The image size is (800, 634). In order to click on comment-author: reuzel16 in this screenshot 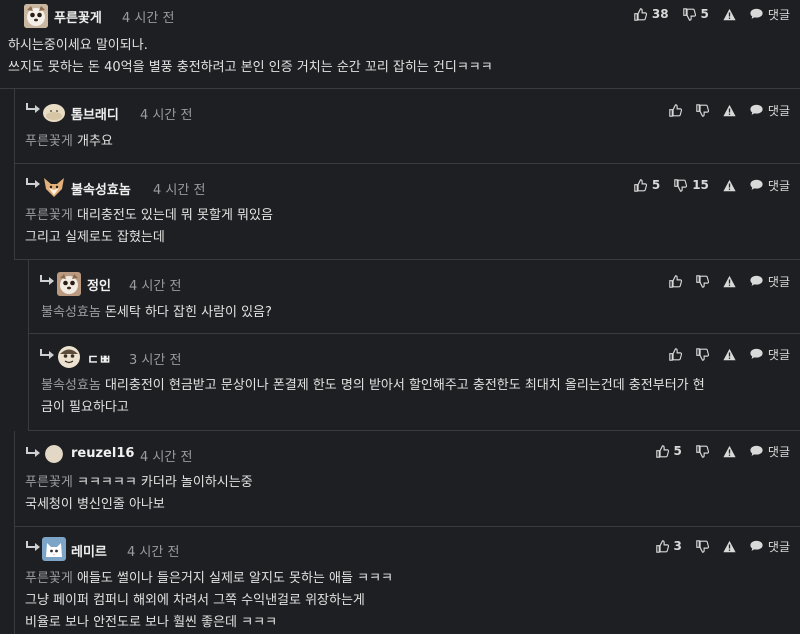, I will do `click(102, 453)`.